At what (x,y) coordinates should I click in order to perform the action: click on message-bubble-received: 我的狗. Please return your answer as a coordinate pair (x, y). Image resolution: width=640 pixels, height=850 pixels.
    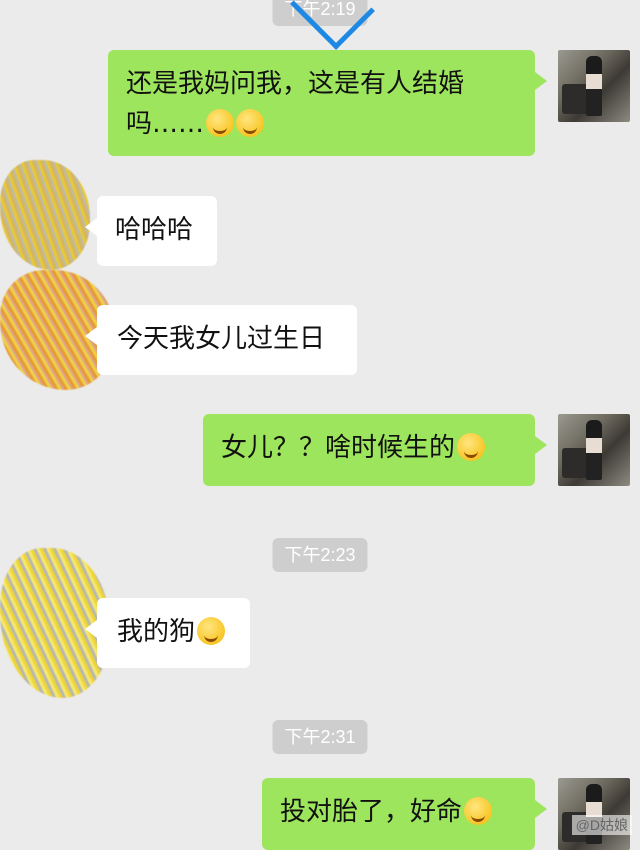
    Looking at the image, I should click on (167, 633).